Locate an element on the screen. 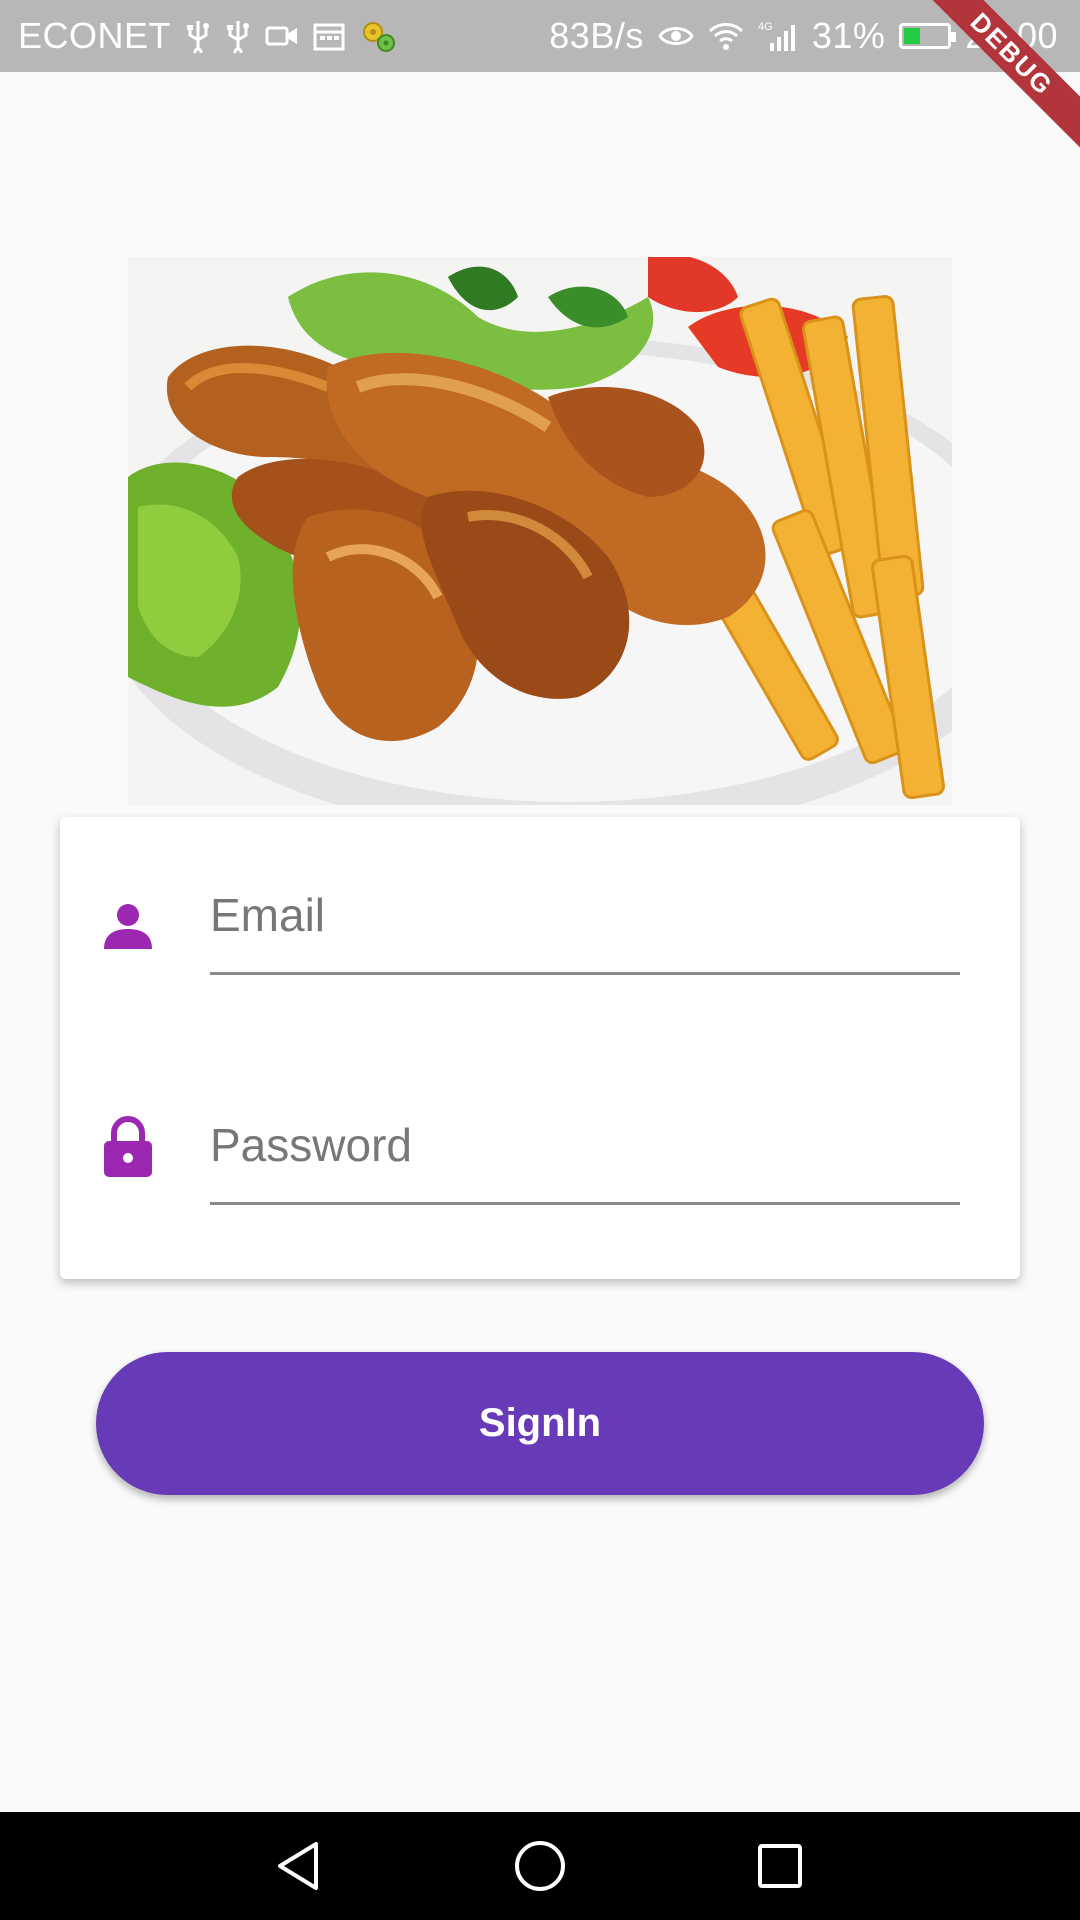 The image size is (1080, 1920). navigation-bar is located at coordinates (540, 1866).